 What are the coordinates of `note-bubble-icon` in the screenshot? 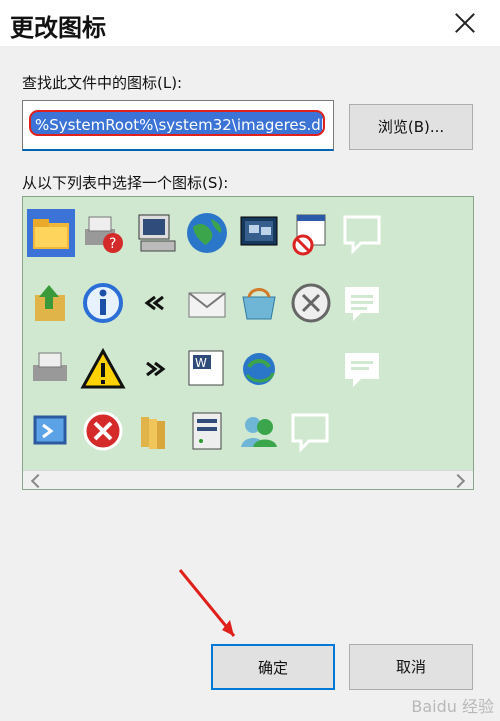 It's located at (363, 303).